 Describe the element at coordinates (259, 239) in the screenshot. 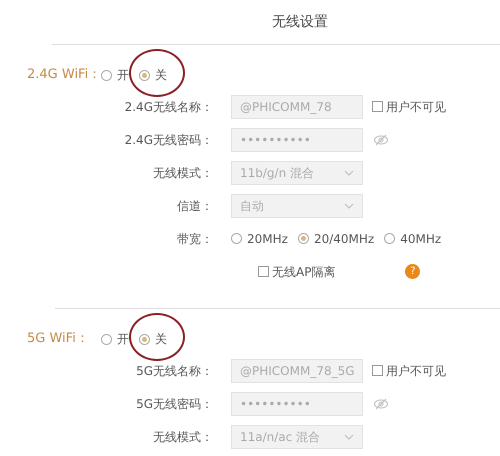

I see `radio-option: 20MHz` at that location.